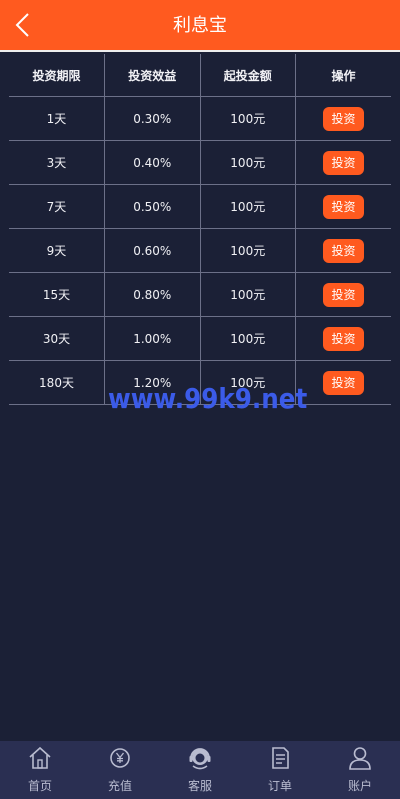 Image resolution: width=400 pixels, height=799 pixels. I want to click on tab-account: 账户, so click(360, 770).